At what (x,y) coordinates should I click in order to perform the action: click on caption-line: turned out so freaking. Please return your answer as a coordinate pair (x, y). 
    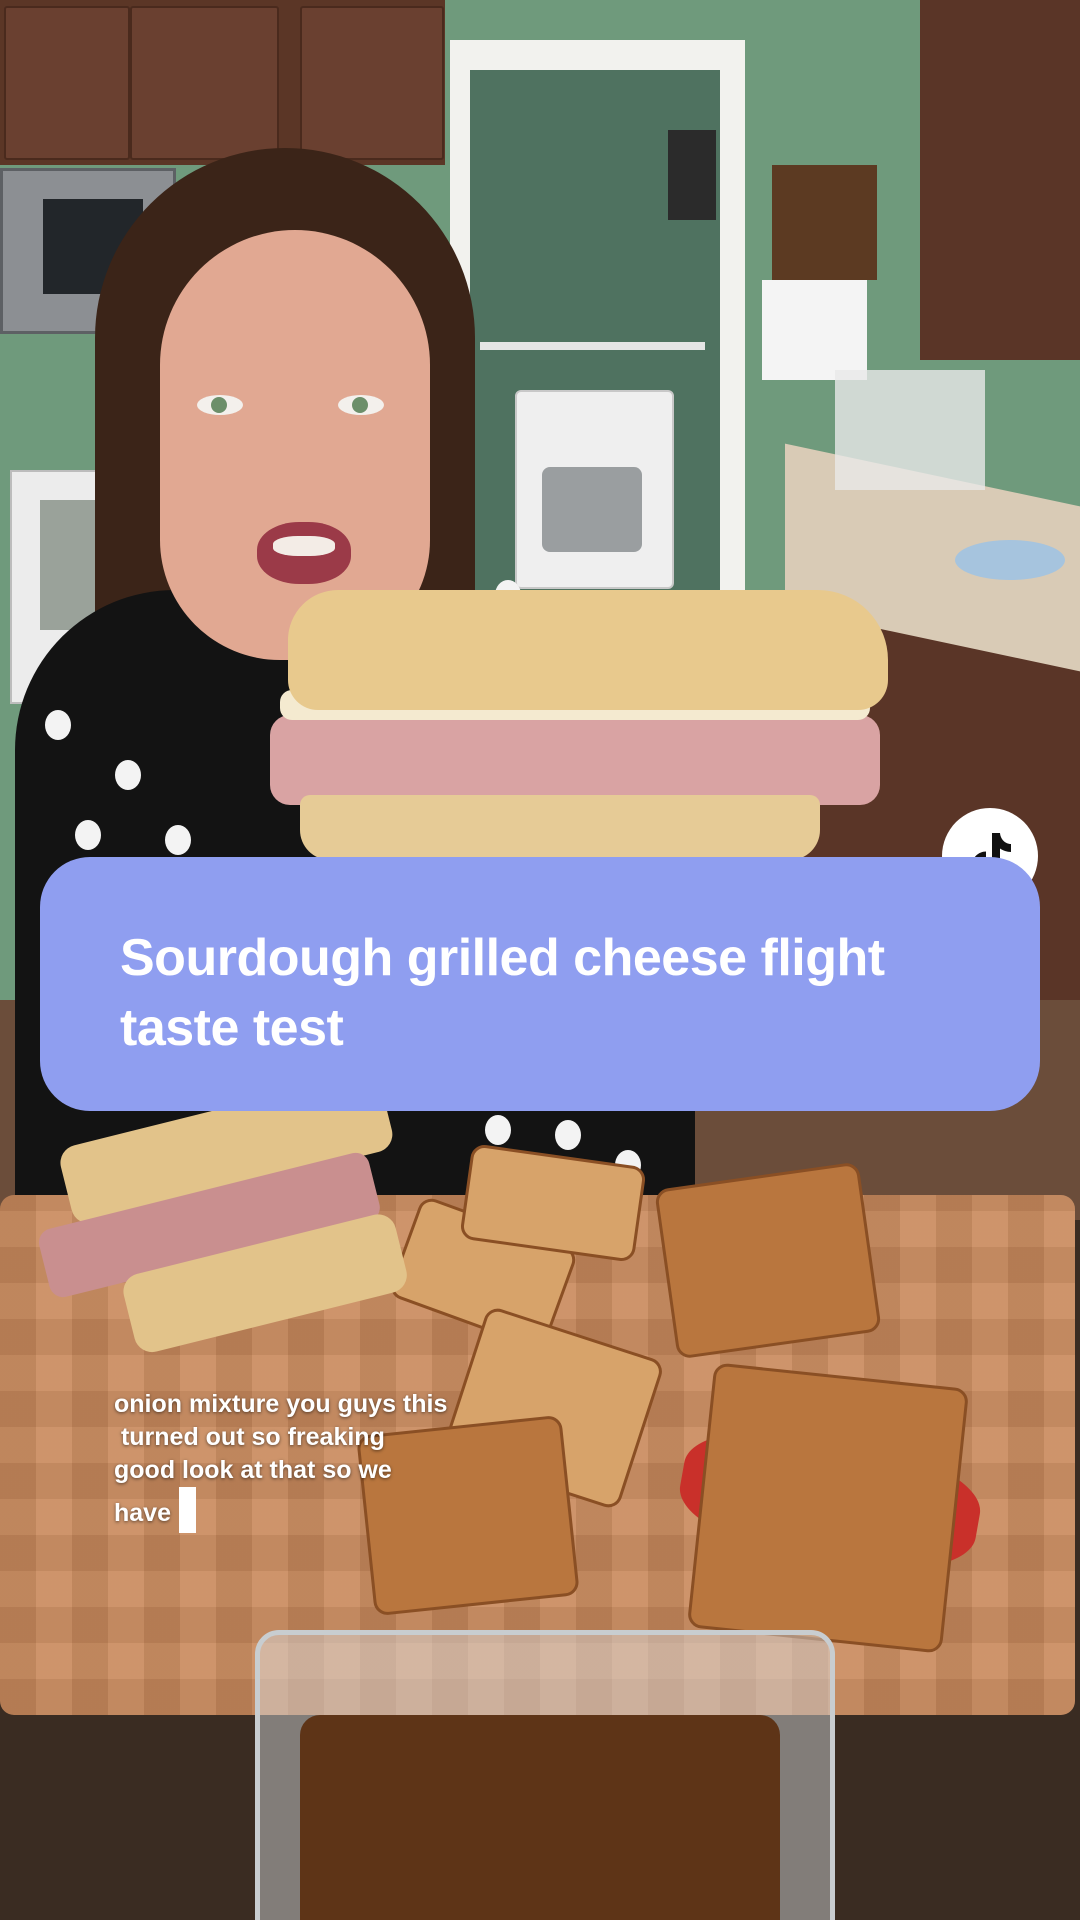
    Looking at the image, I should click on (249, 1437).